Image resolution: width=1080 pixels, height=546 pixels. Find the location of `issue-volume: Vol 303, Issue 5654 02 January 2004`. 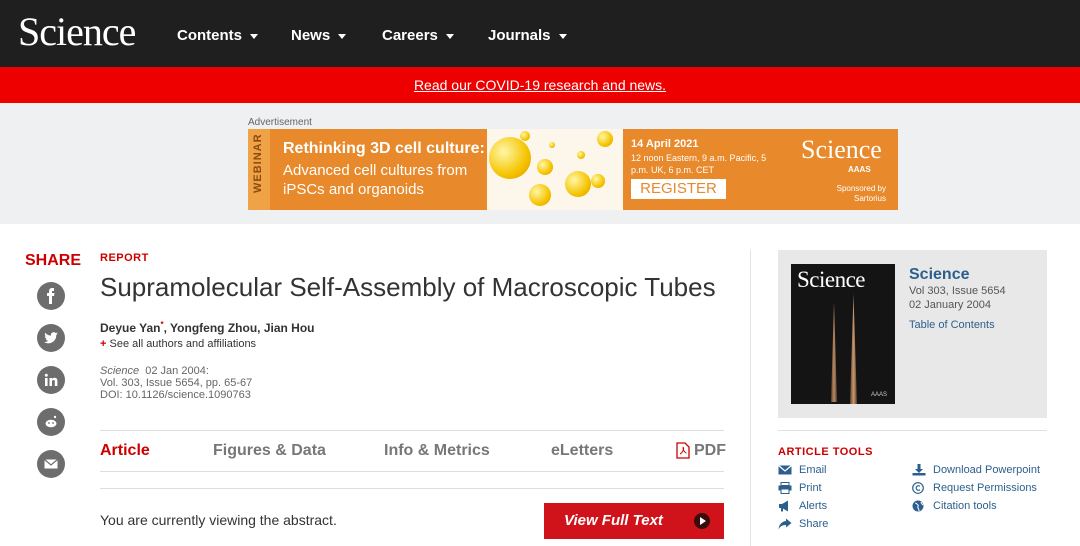

issue-volume: Vol 303, Issue 5654 02 January 2004 is located at coordinates (957, 298).